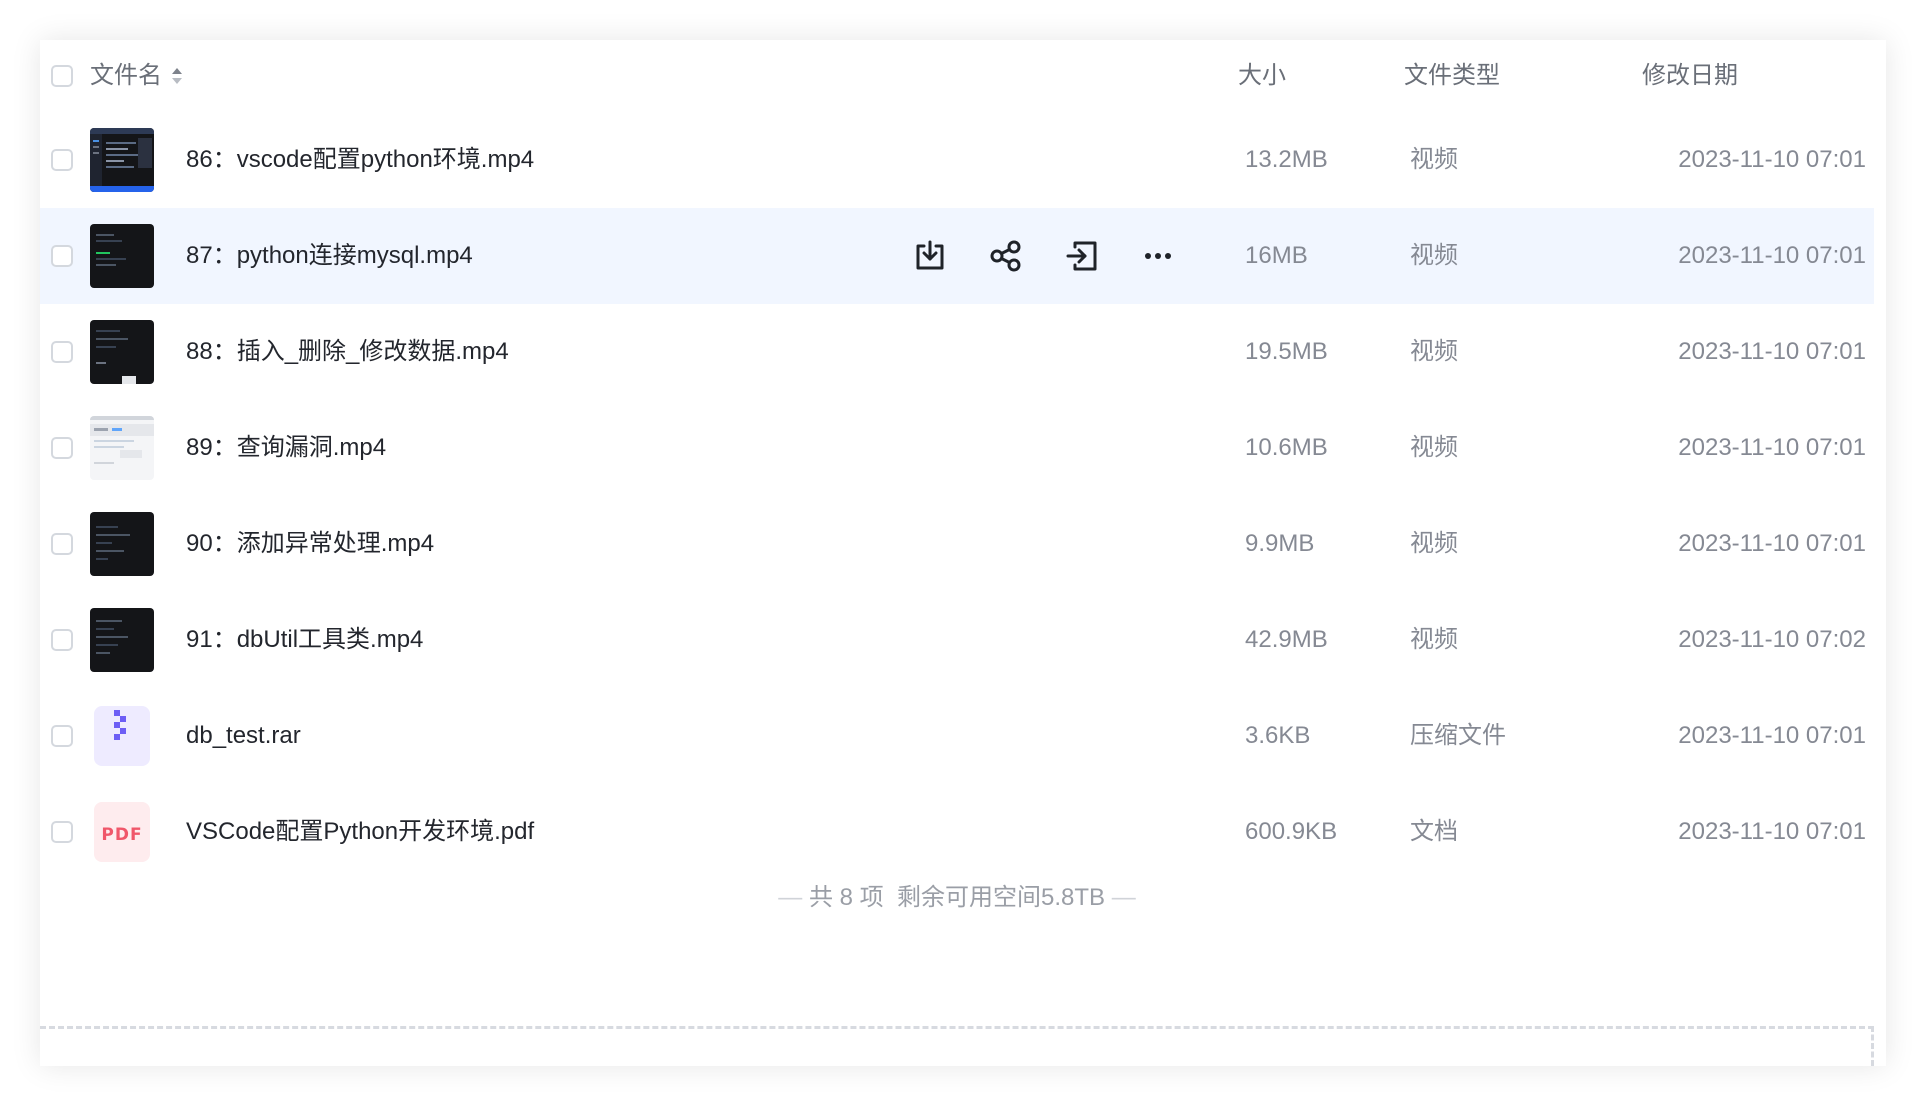 The width and height of the screenshot is (1926, 1106). I want to click on footer-dash-right: —, so click(1123, 897).